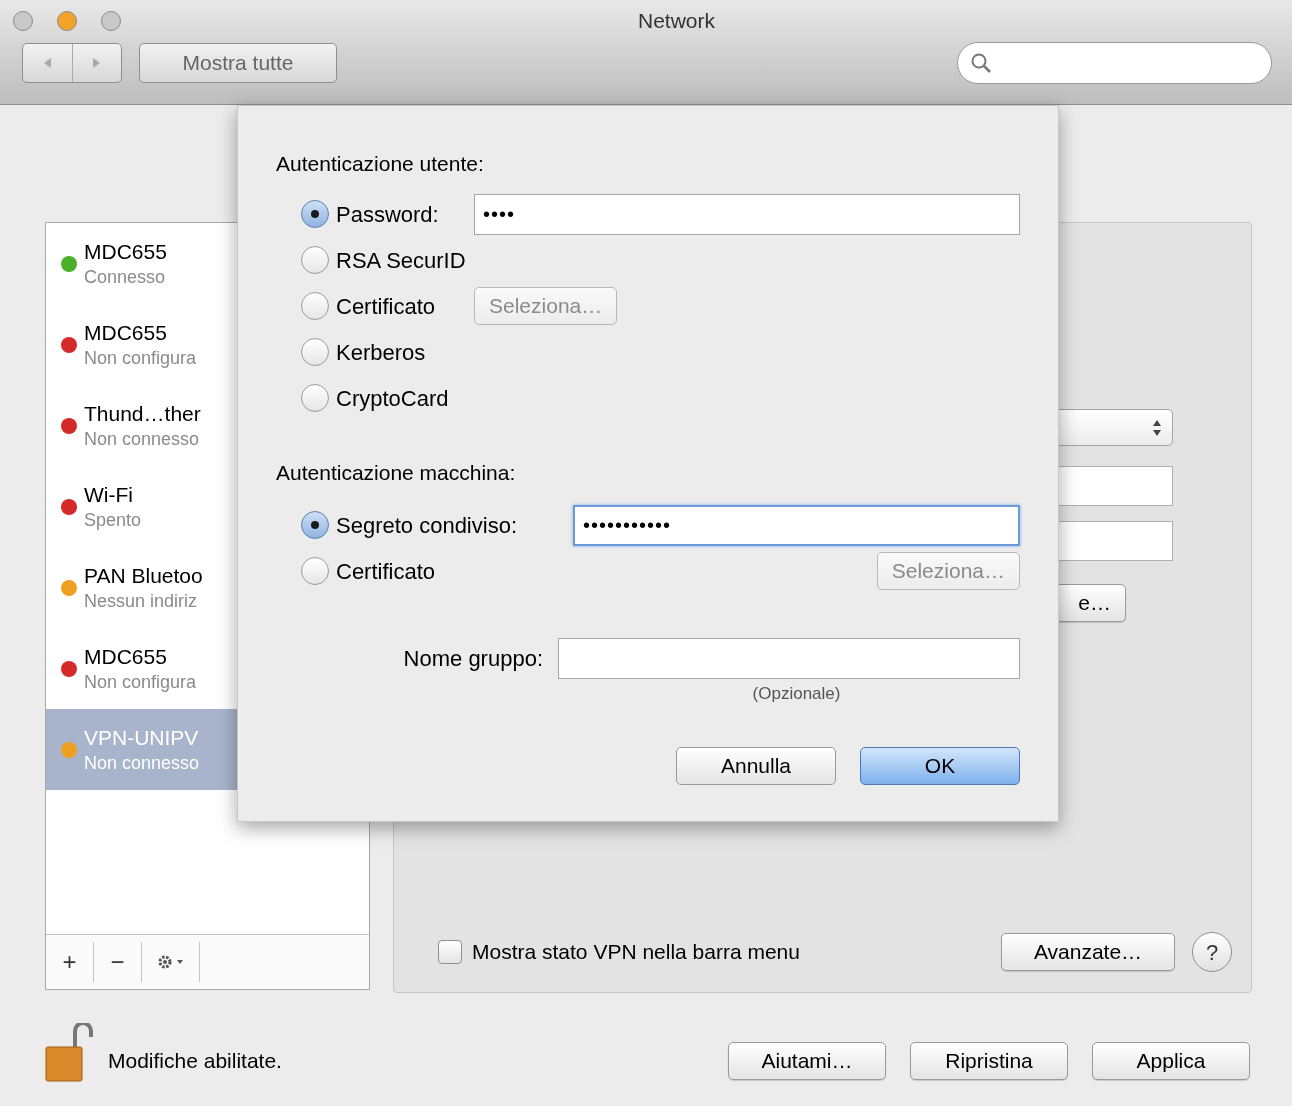  Describe the element at coordinates (142, 413) in the screenshot. I see `service-name: Thund…ther` at that location.